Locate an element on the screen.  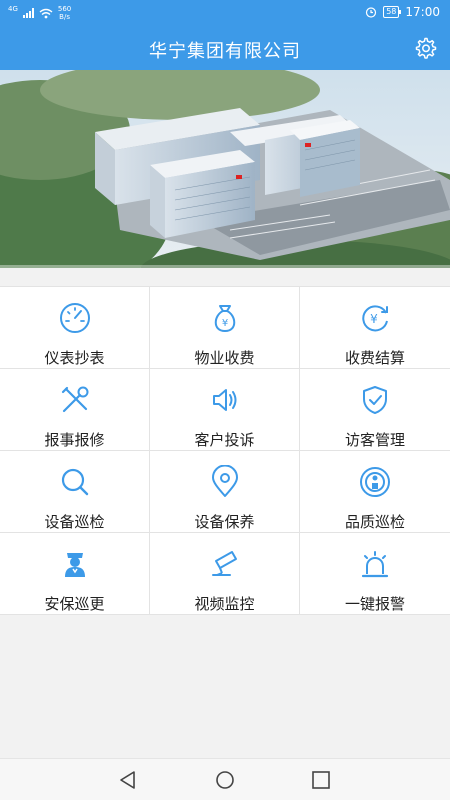
recent-apps-icon is located at coordinates (321, 780).